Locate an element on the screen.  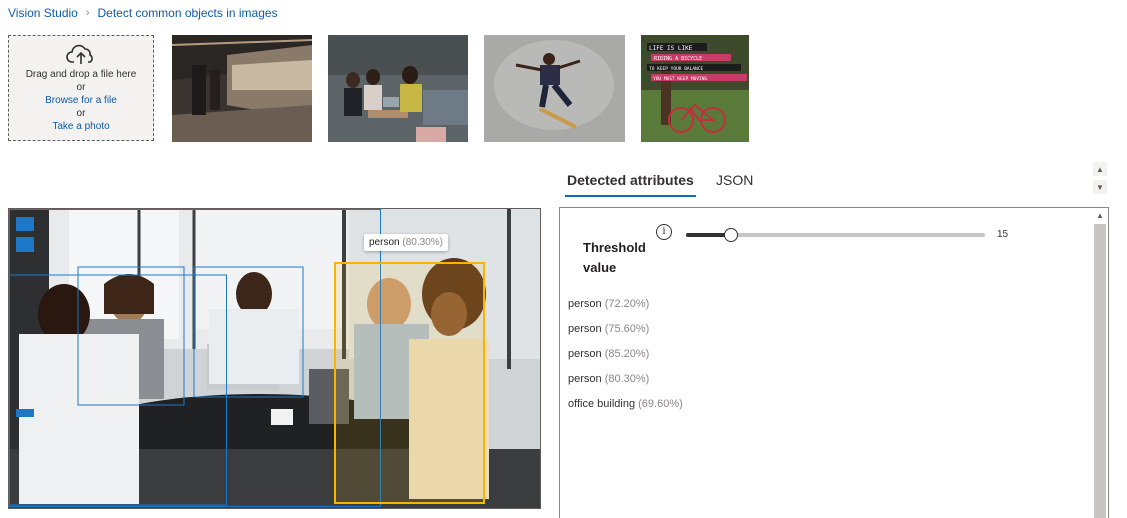
attributes-scrollbar-thumb is located at coordinates (1100, 371).